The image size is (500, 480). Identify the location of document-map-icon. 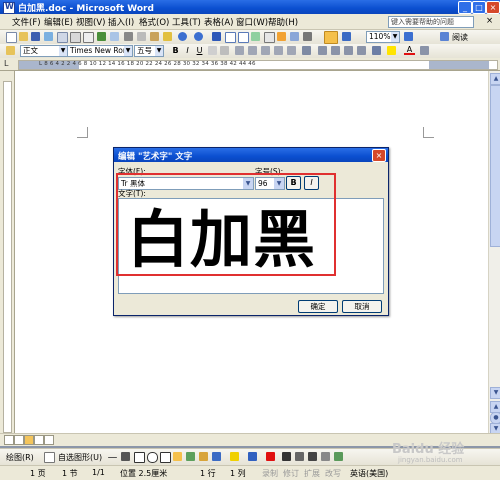
(294, 36).